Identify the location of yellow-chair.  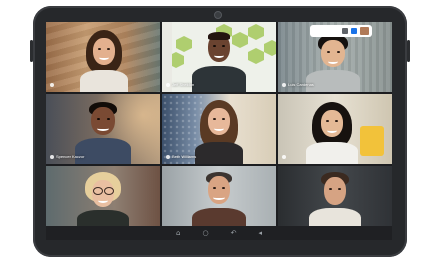
(372, 141).